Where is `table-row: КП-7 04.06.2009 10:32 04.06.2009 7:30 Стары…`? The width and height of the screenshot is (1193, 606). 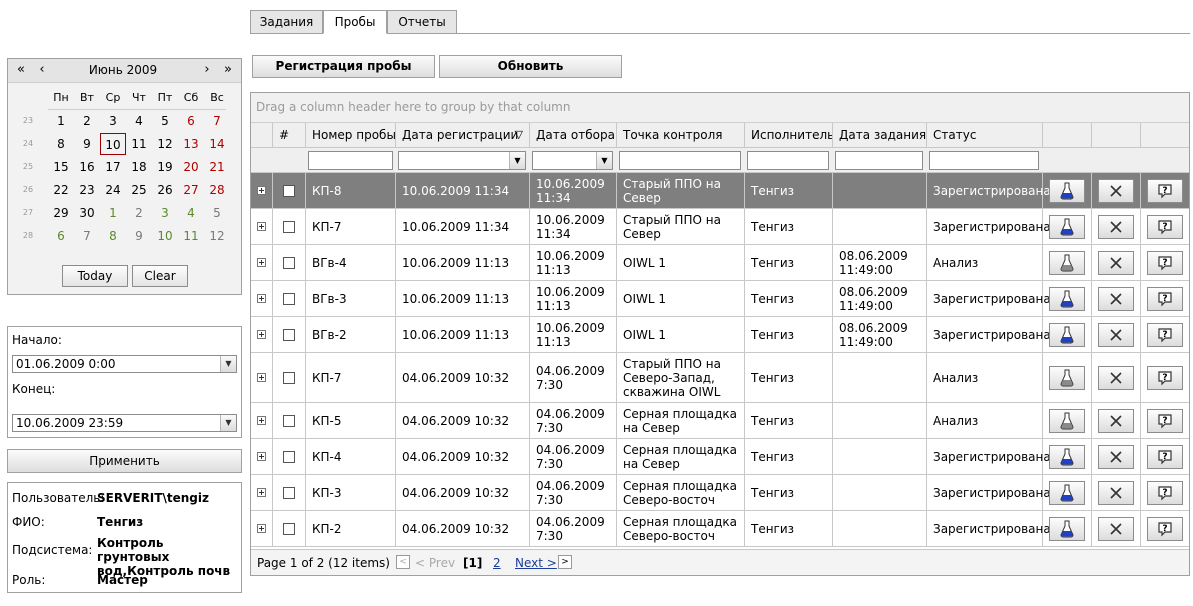 table-row: КП-7 04.06.2009 10:32 04.06.2009 7:30 Стары… is located at coordinates (720, 378).